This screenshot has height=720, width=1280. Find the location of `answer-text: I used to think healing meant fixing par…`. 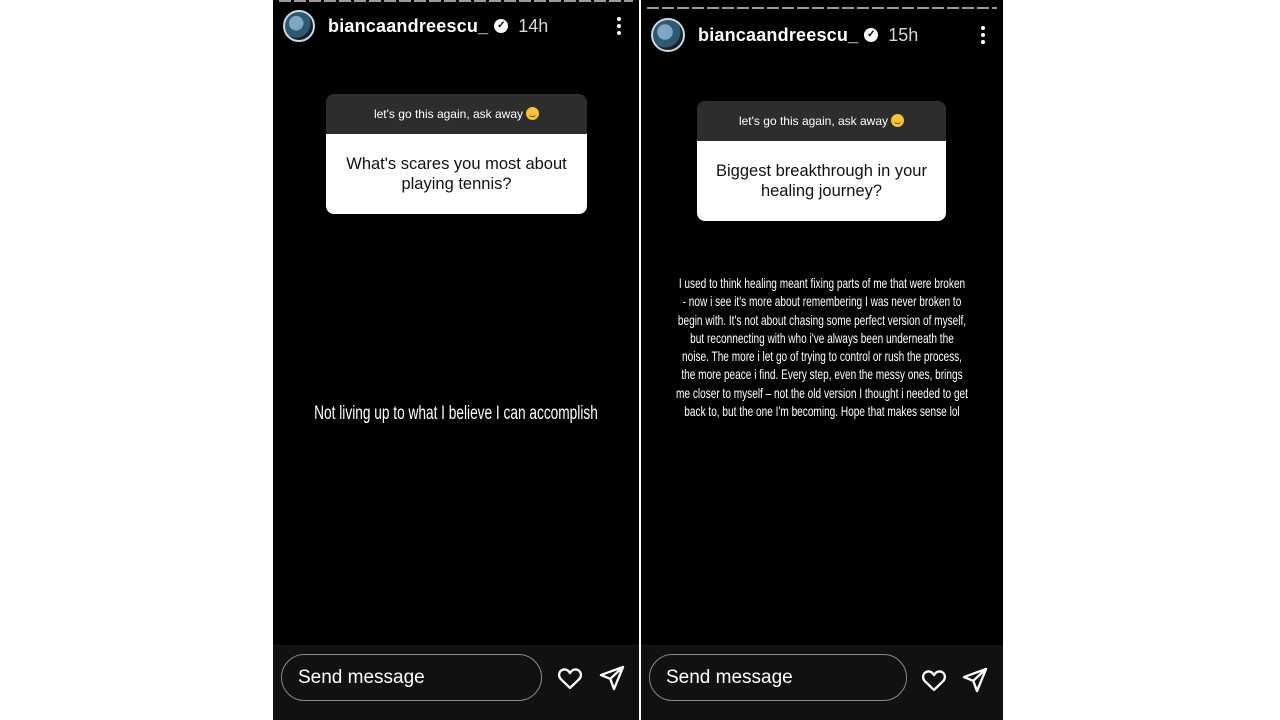

answer-text: I used to think healing meant fixing par… is located at coordinates (822, 347).